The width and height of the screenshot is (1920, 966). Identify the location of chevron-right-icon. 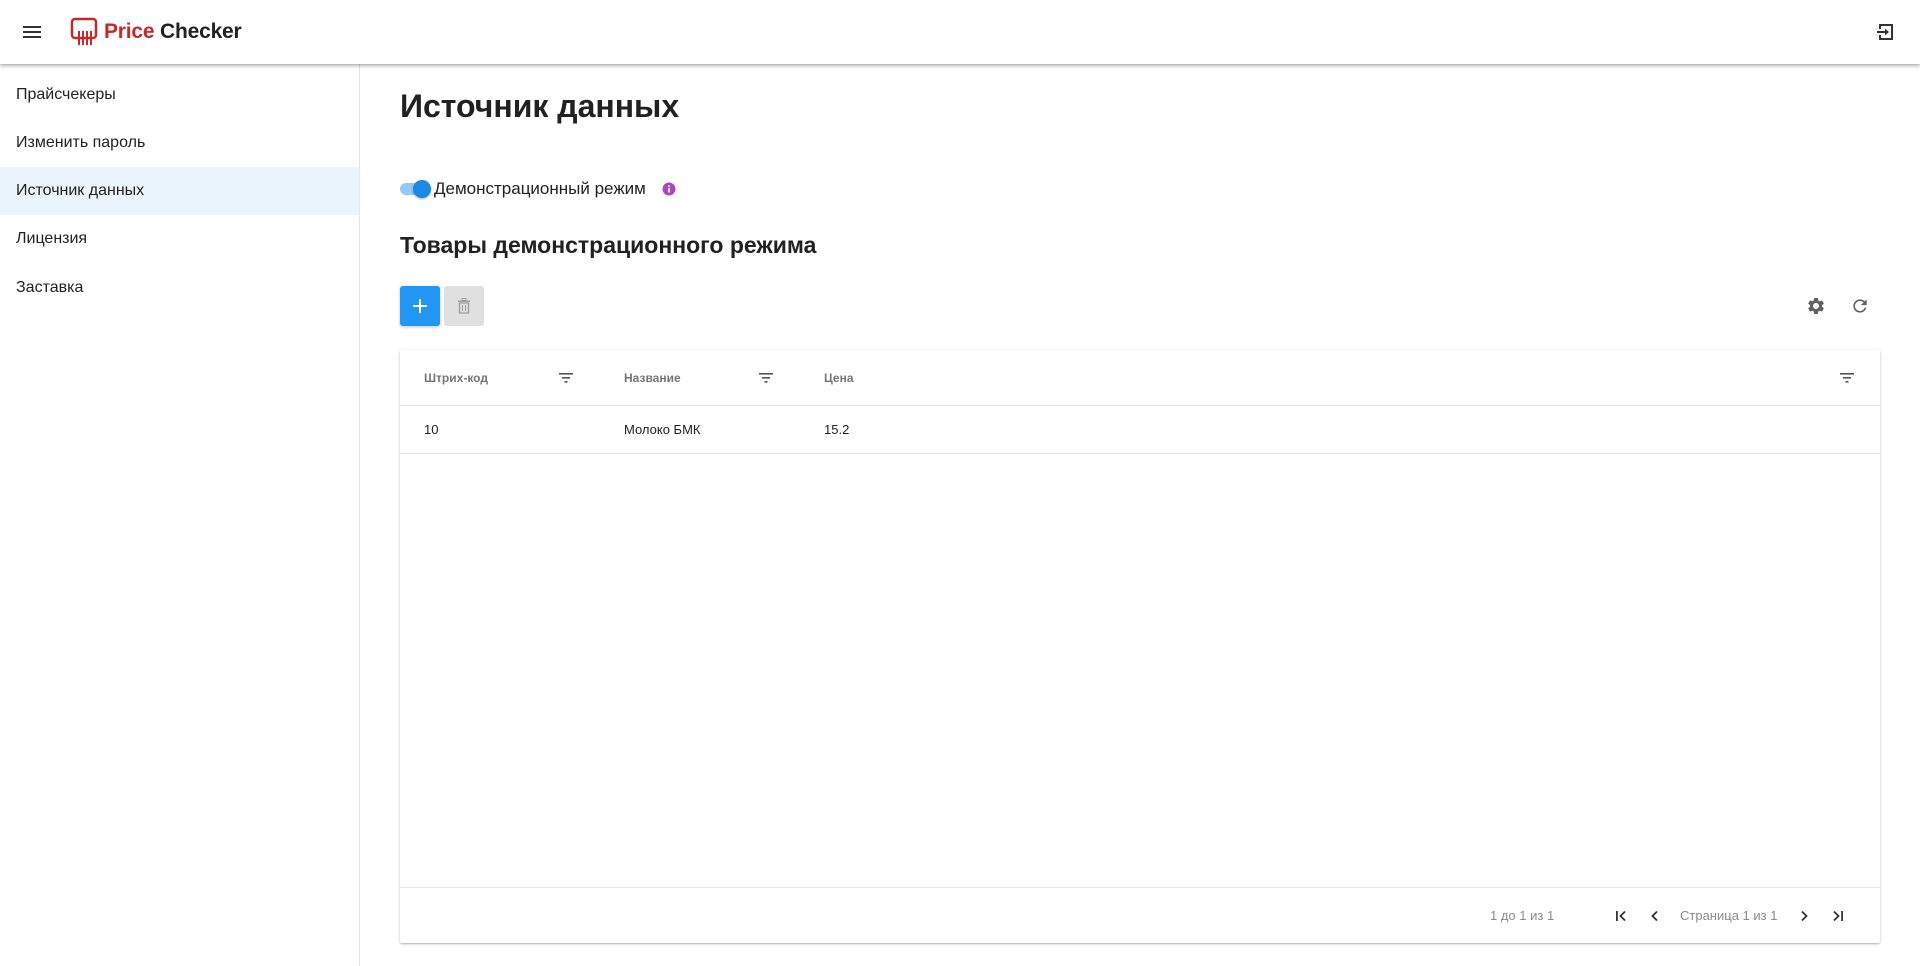
(1804, 916).